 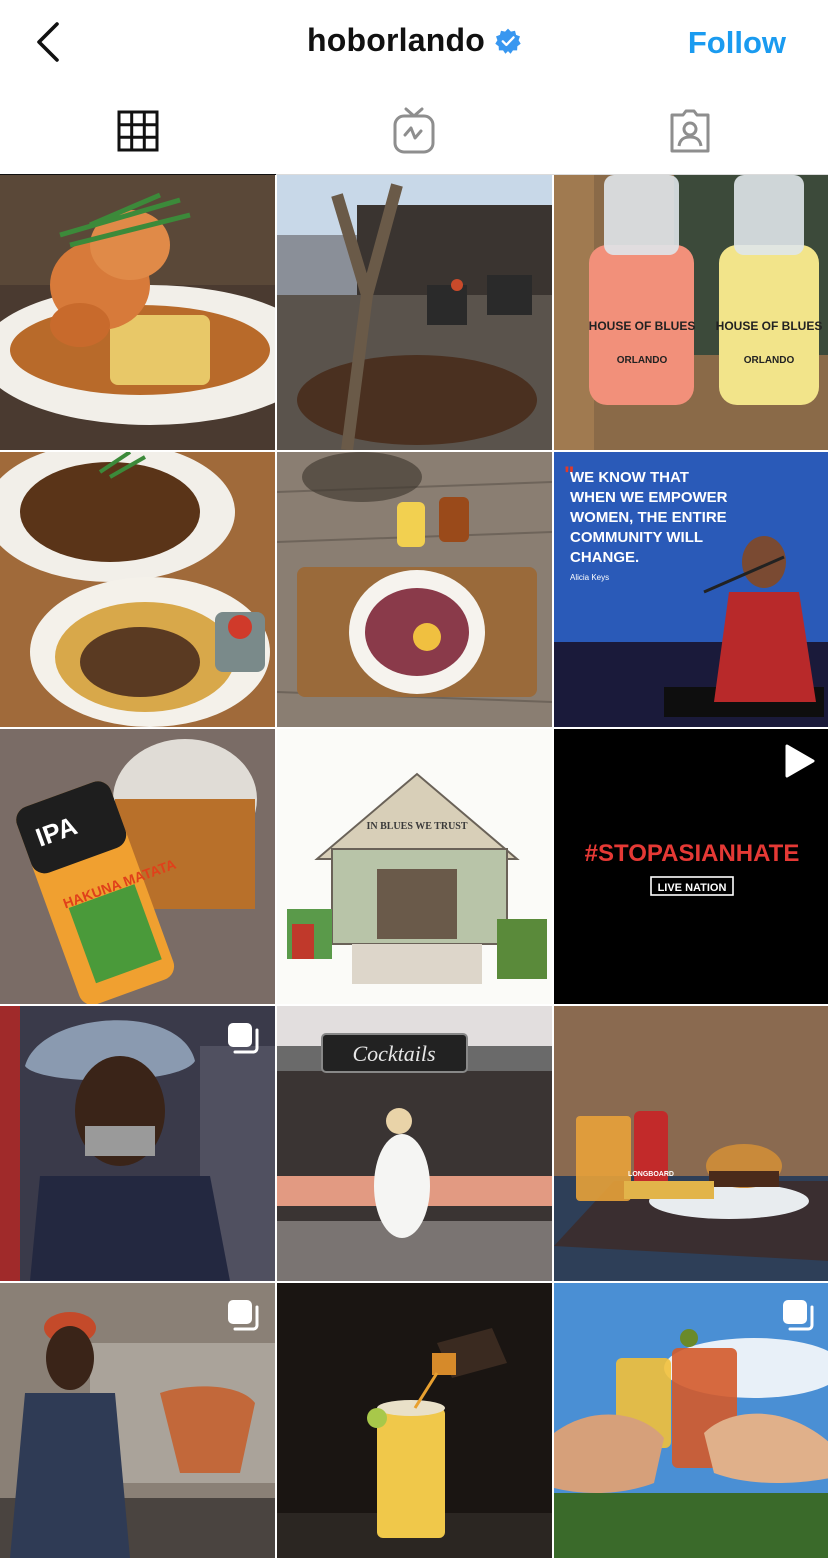 What do you see at coordinates (649, 497) in the screenshot?
I see `quote-line: WHEN WE EMPOWER` at bounding box center [649, 497].